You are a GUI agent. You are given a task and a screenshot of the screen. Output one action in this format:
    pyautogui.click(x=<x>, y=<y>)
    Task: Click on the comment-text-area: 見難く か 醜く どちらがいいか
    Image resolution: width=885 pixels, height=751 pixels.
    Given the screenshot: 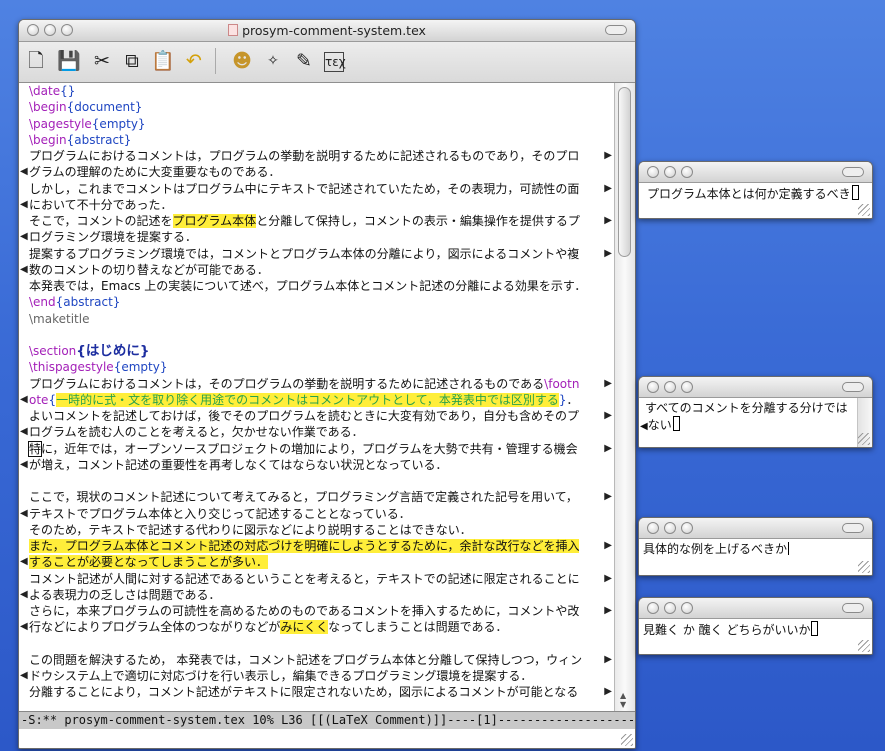 What is the action you would take?
    pyautogui.click(x=755, y=636)
    